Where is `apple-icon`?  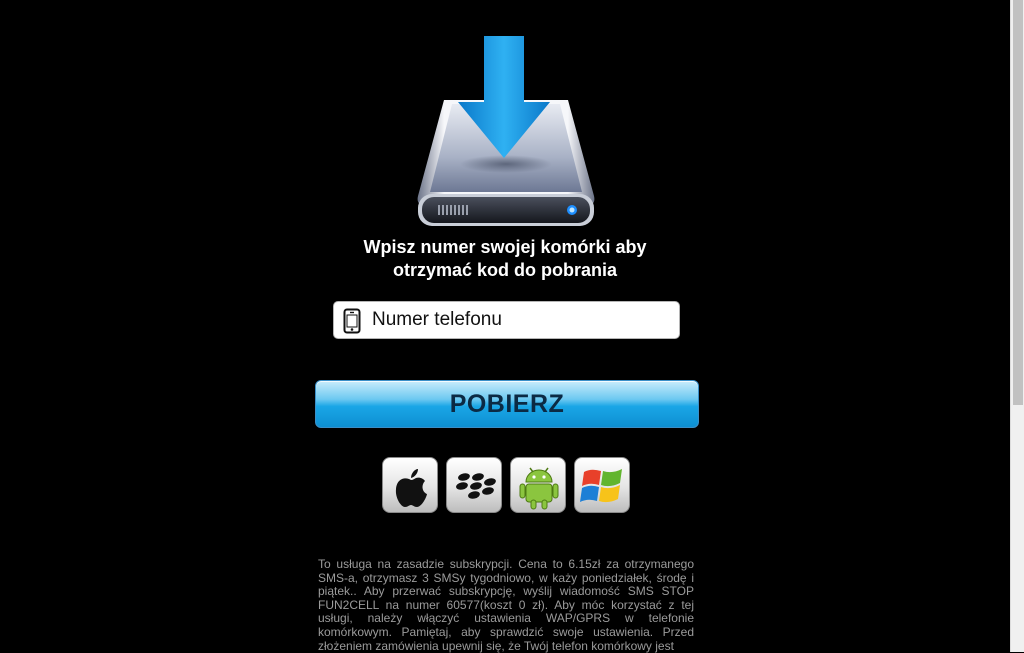 apple-icon is located at coordinates (410, 485).